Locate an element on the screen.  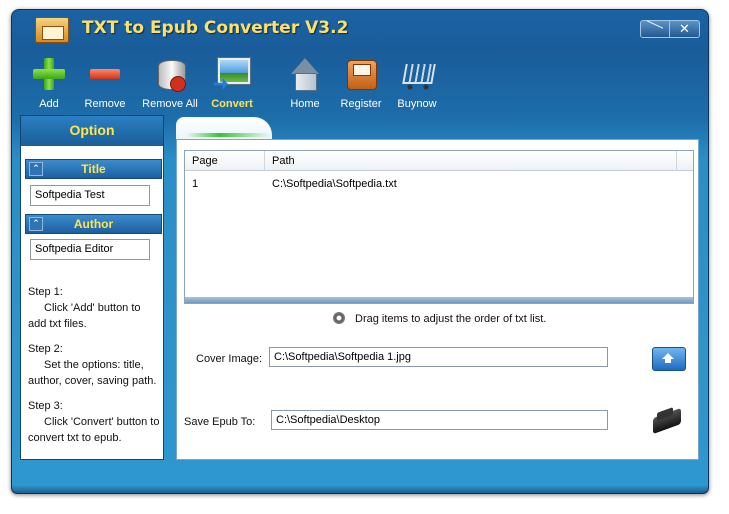
title-input: Softpedia Test is located at coordinates (90, 195).